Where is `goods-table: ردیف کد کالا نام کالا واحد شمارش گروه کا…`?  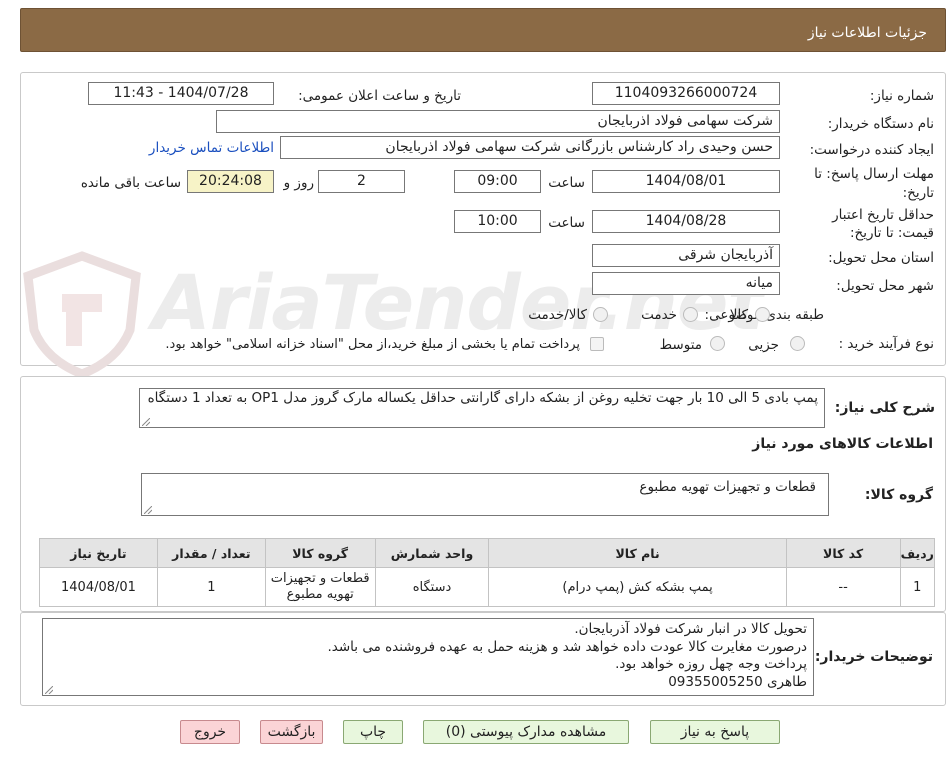
goods-table: ردیف کد کالا نام کالا واحد شمارش گروه کا… is located at coordinates (487, 572).